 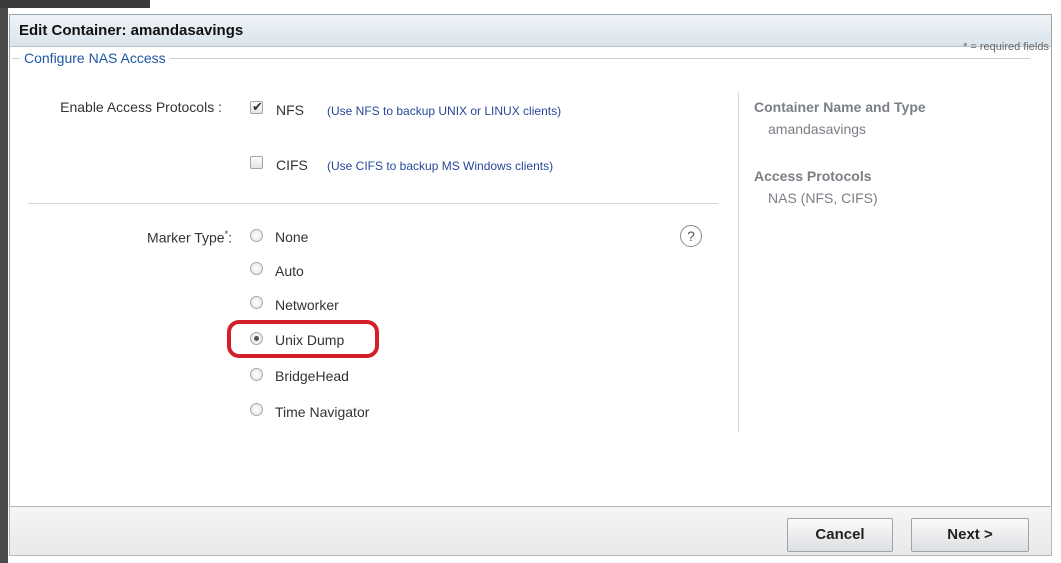 I want to click on radio-bridgehead, so click(x=256, y=374).